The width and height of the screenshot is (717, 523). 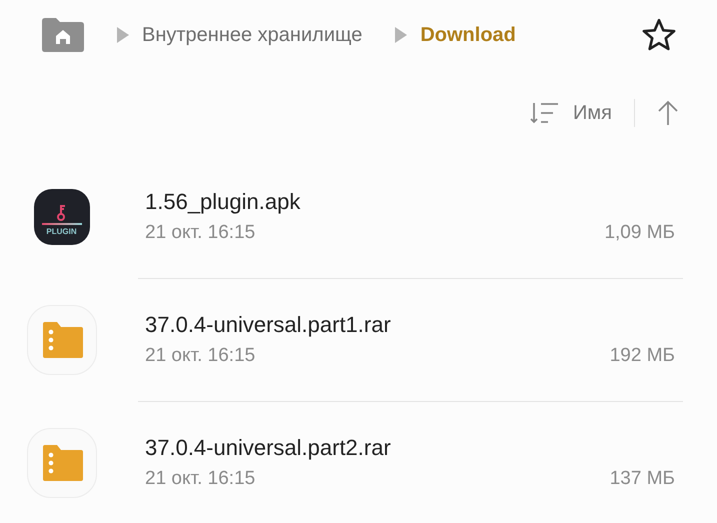 I want to click on file-size: 1,09 МБ, so click(x=639, y=232).